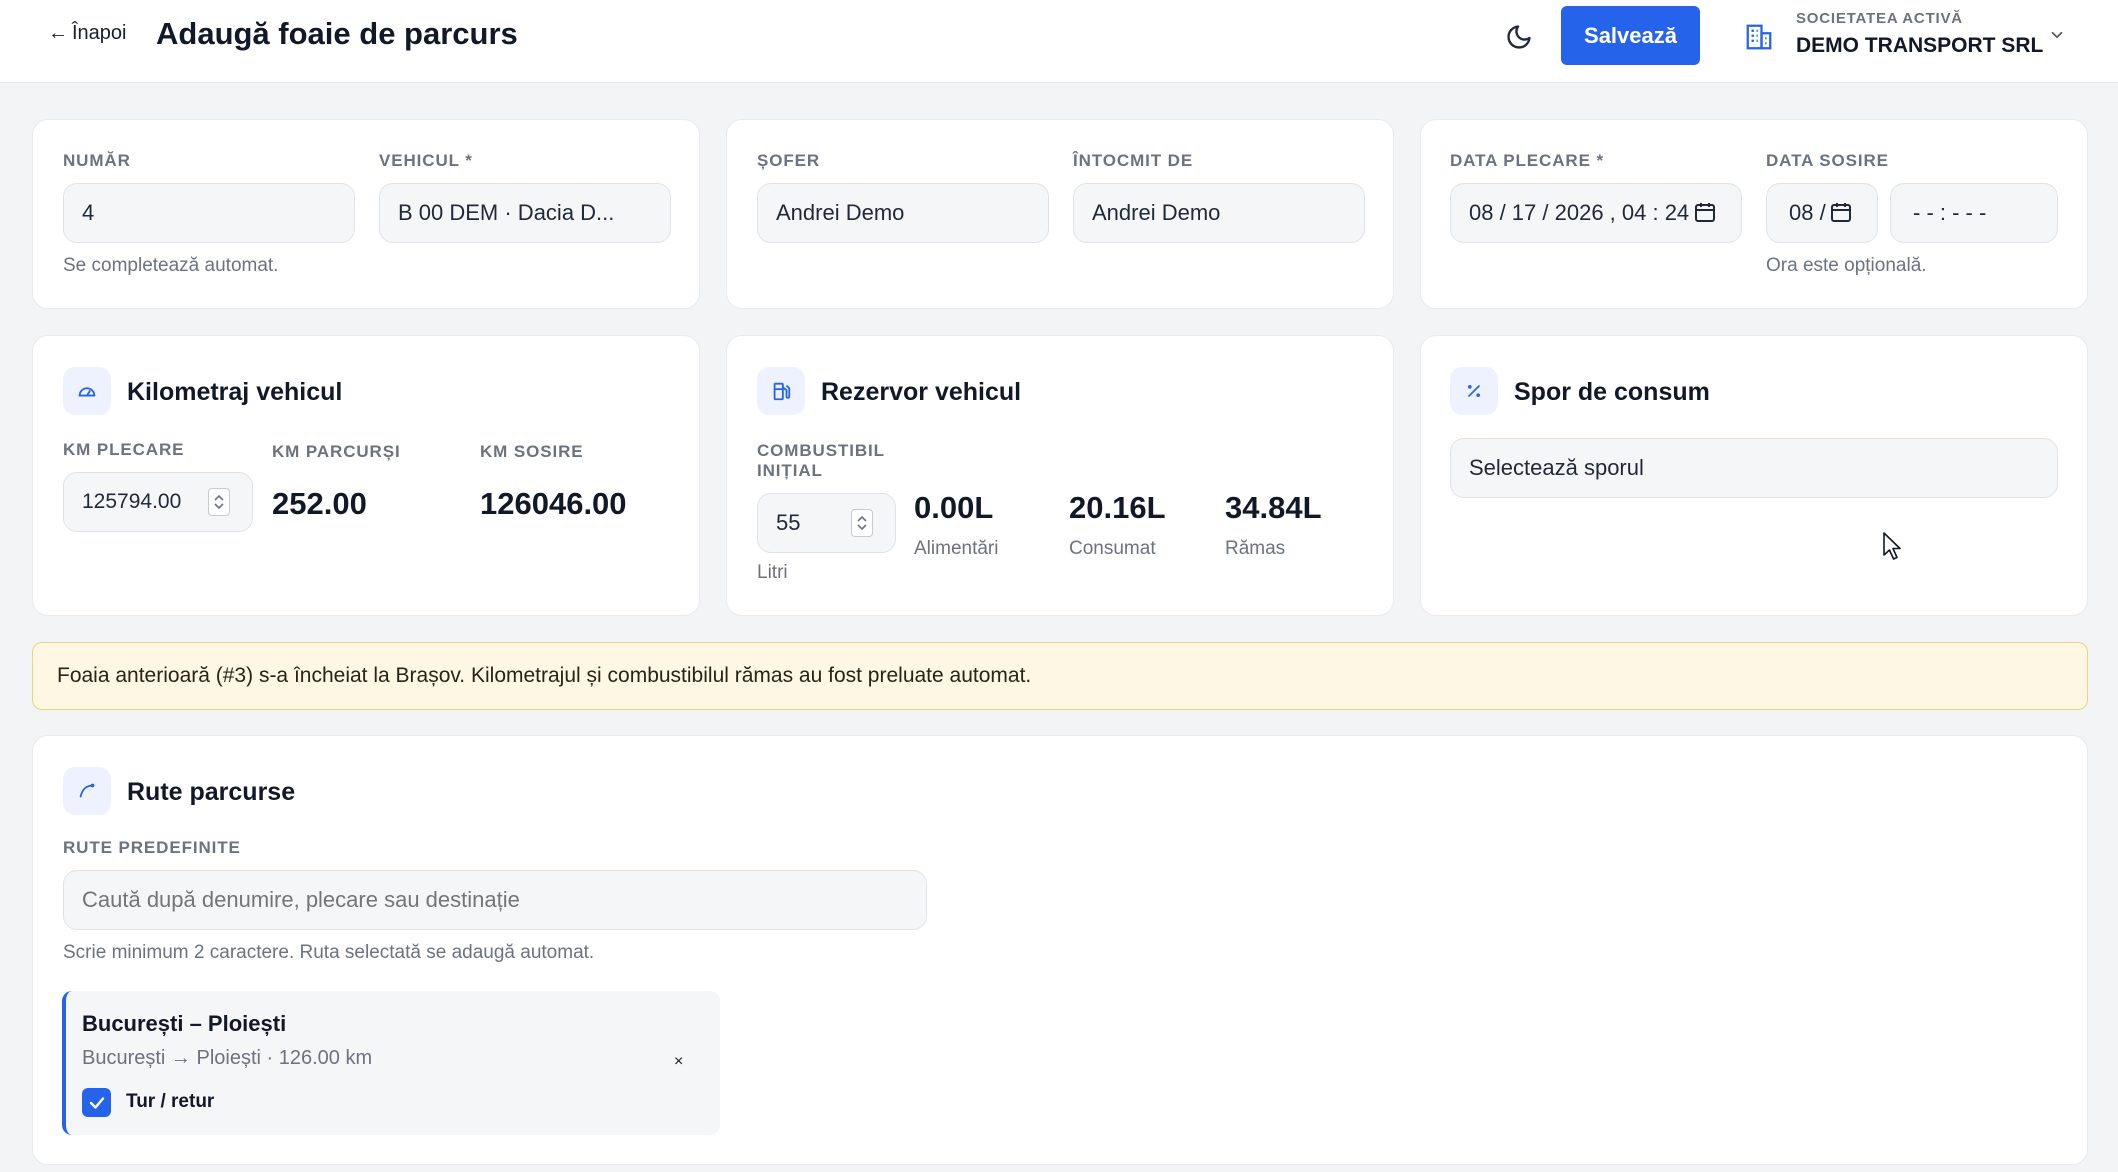  What do you see at coordinates (337, 33) in the screenshot?
I see `page-title: Adaugă foaie de parcurs` at bounding box center [337, 33].